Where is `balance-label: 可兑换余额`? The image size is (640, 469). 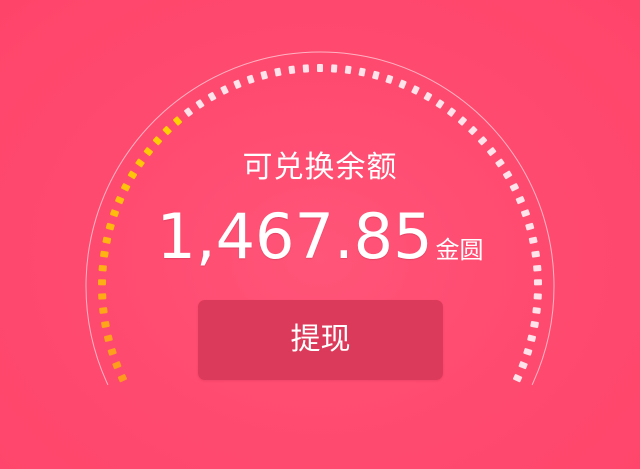
balance-label: 可兑换余额 is located at coordinates (320, 167).